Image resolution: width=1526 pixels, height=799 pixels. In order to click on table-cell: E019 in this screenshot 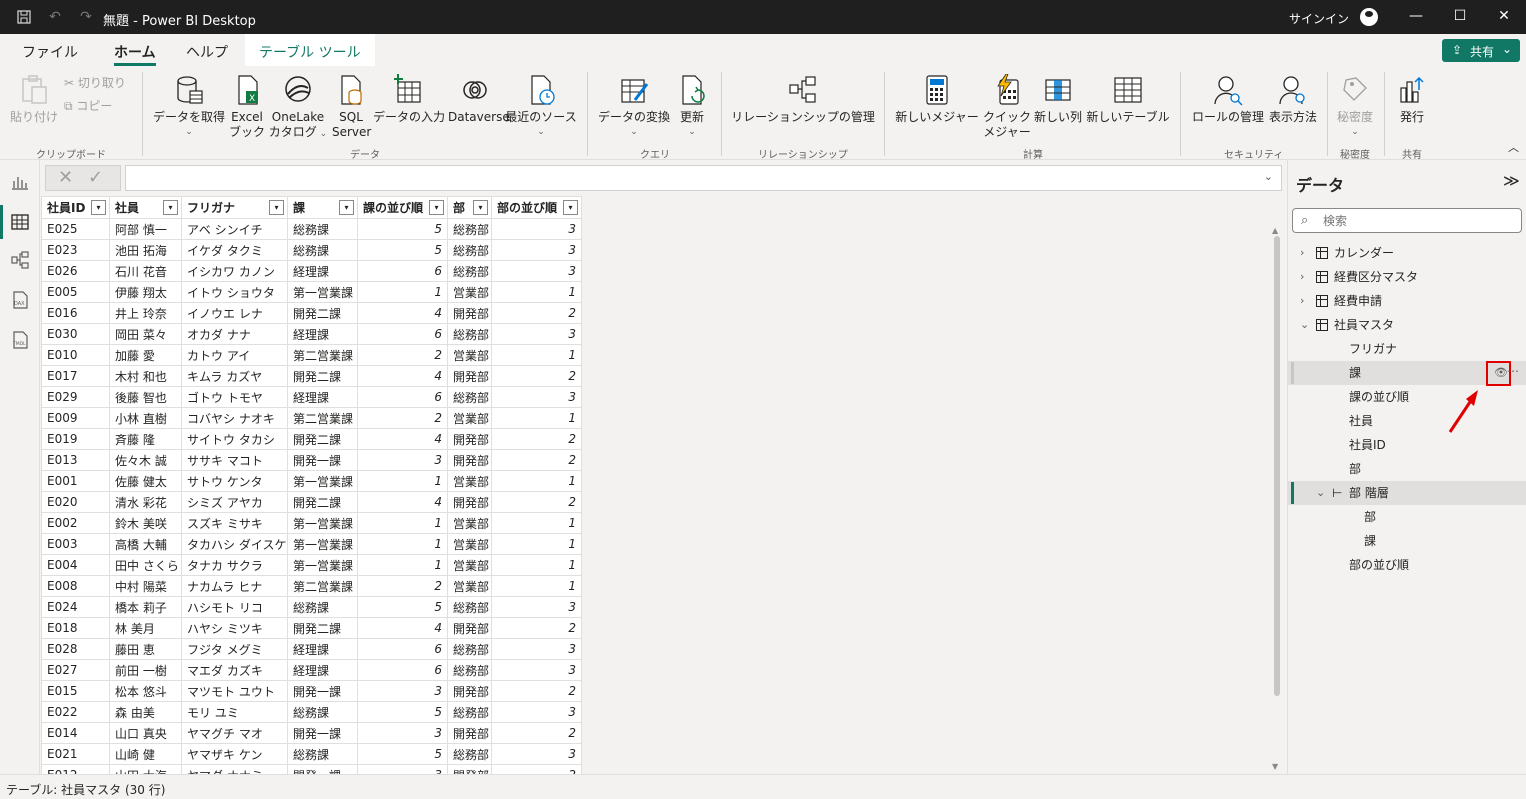, I will do `click(75, 439)`.